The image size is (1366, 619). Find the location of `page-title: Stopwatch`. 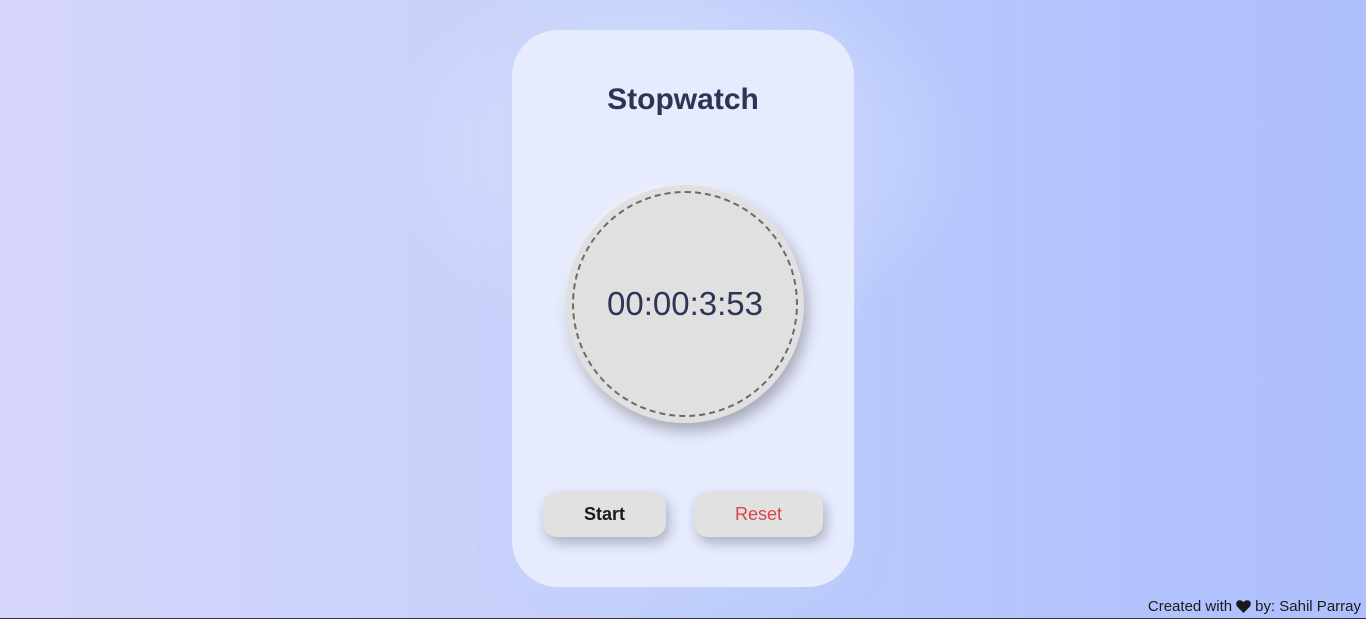

page-title: Stopwatch is located at coordinates (683, 99).